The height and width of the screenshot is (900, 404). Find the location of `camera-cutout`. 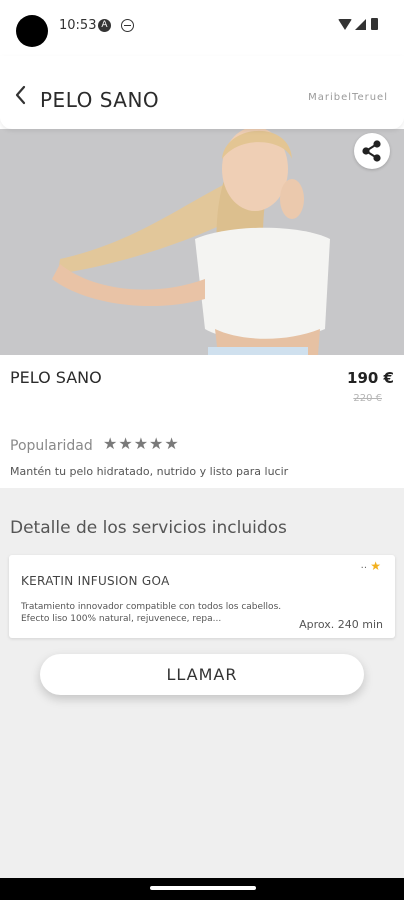

camera-cutout is located at coordinates (32, 31).